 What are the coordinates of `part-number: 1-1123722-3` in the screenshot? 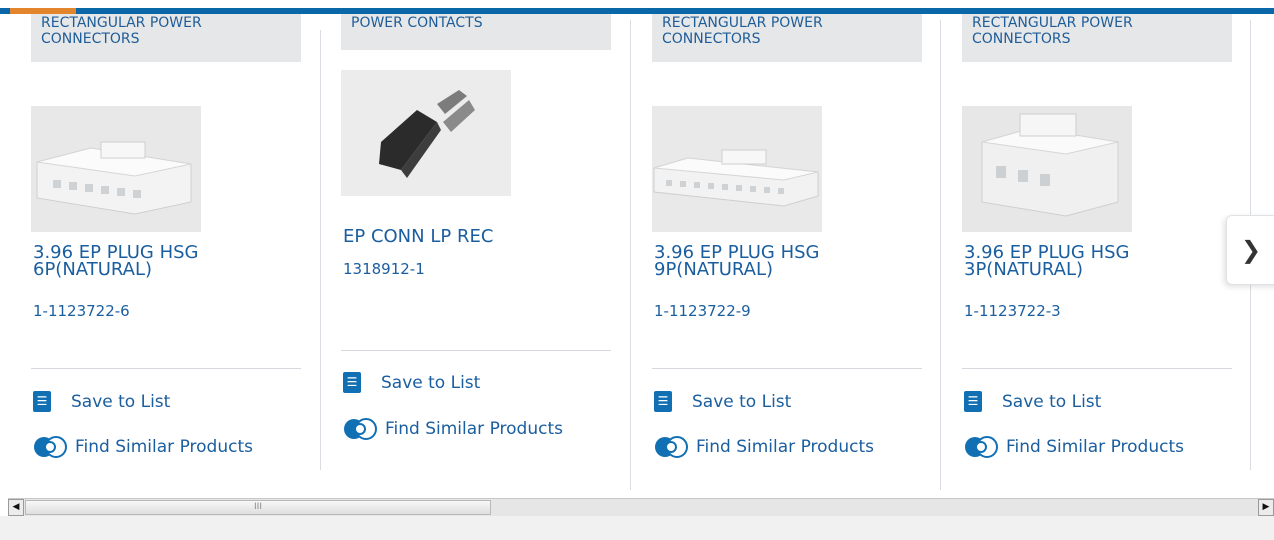 It's located at (1012, 311).